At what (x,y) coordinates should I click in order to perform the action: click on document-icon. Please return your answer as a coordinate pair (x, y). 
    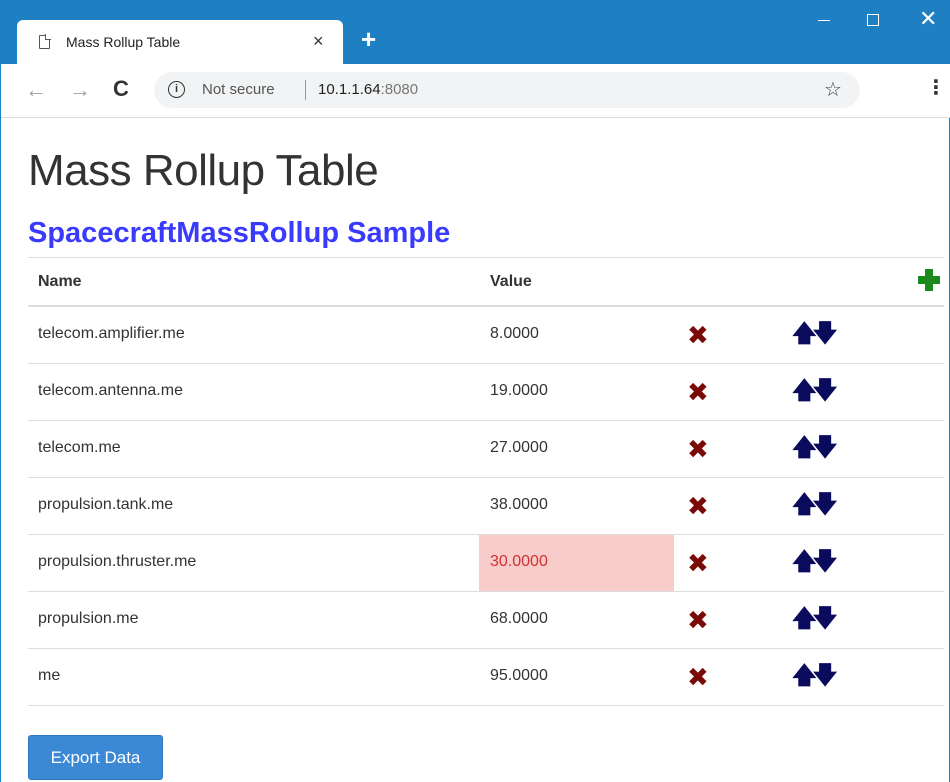
    Looking at the image, I should click on (45, 41).